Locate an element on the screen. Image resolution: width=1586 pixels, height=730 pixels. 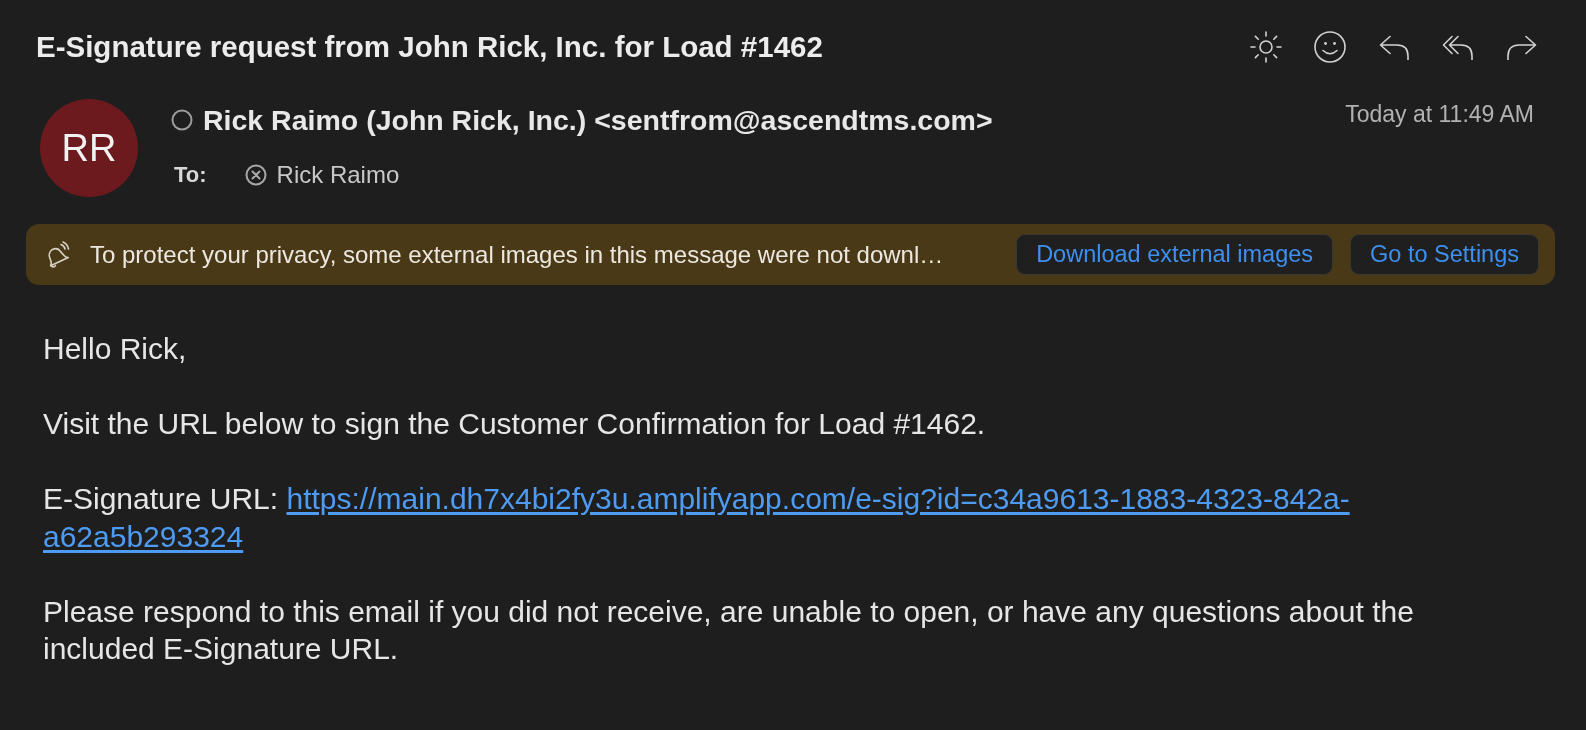
to-label: To: is located at coordinates (190, 175).